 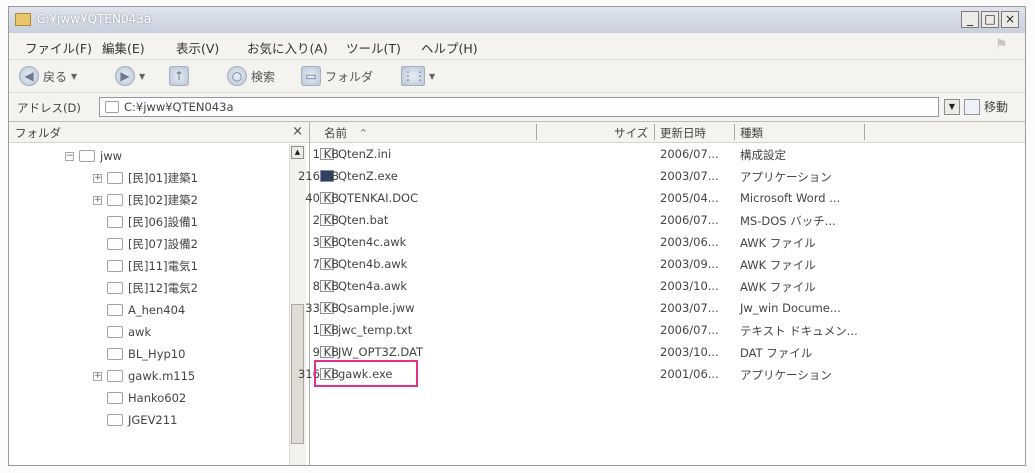 I want to click on folder-pane-scrollbar: ▲, so click(x=297, y=304).